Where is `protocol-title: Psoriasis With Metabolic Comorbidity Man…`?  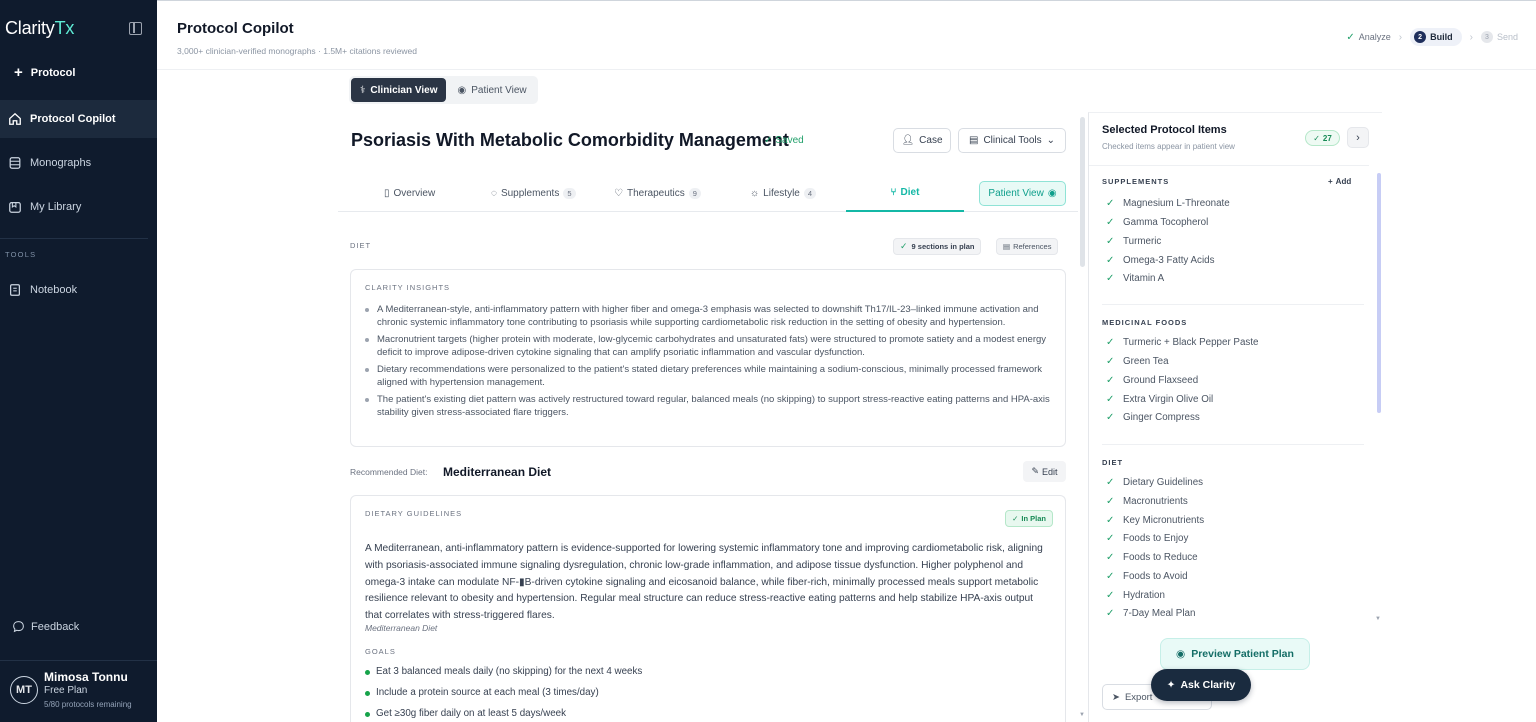
protocol-title: Psoriasis With Metabolic Comorbidity Man… is located at coordinates (570, 140).